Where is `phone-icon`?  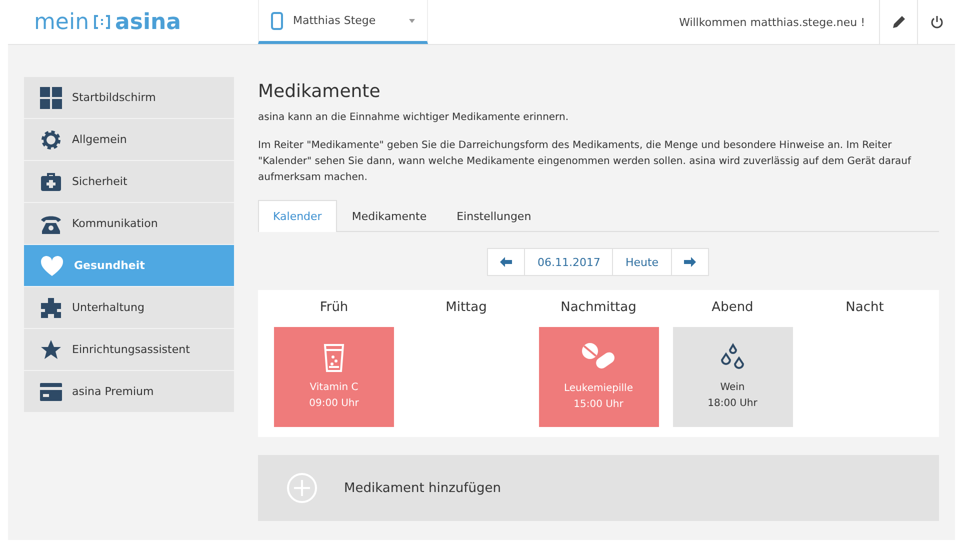 phone-icon is located at coordinates (277, 21).